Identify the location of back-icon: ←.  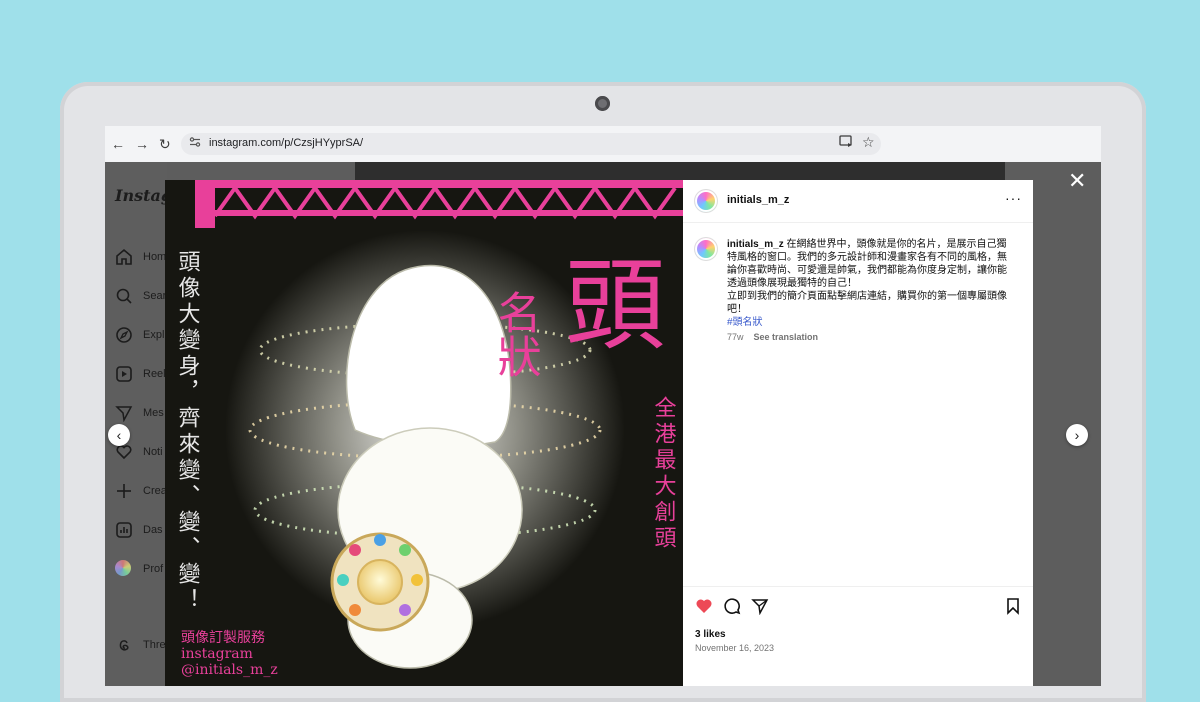
(118, 144).